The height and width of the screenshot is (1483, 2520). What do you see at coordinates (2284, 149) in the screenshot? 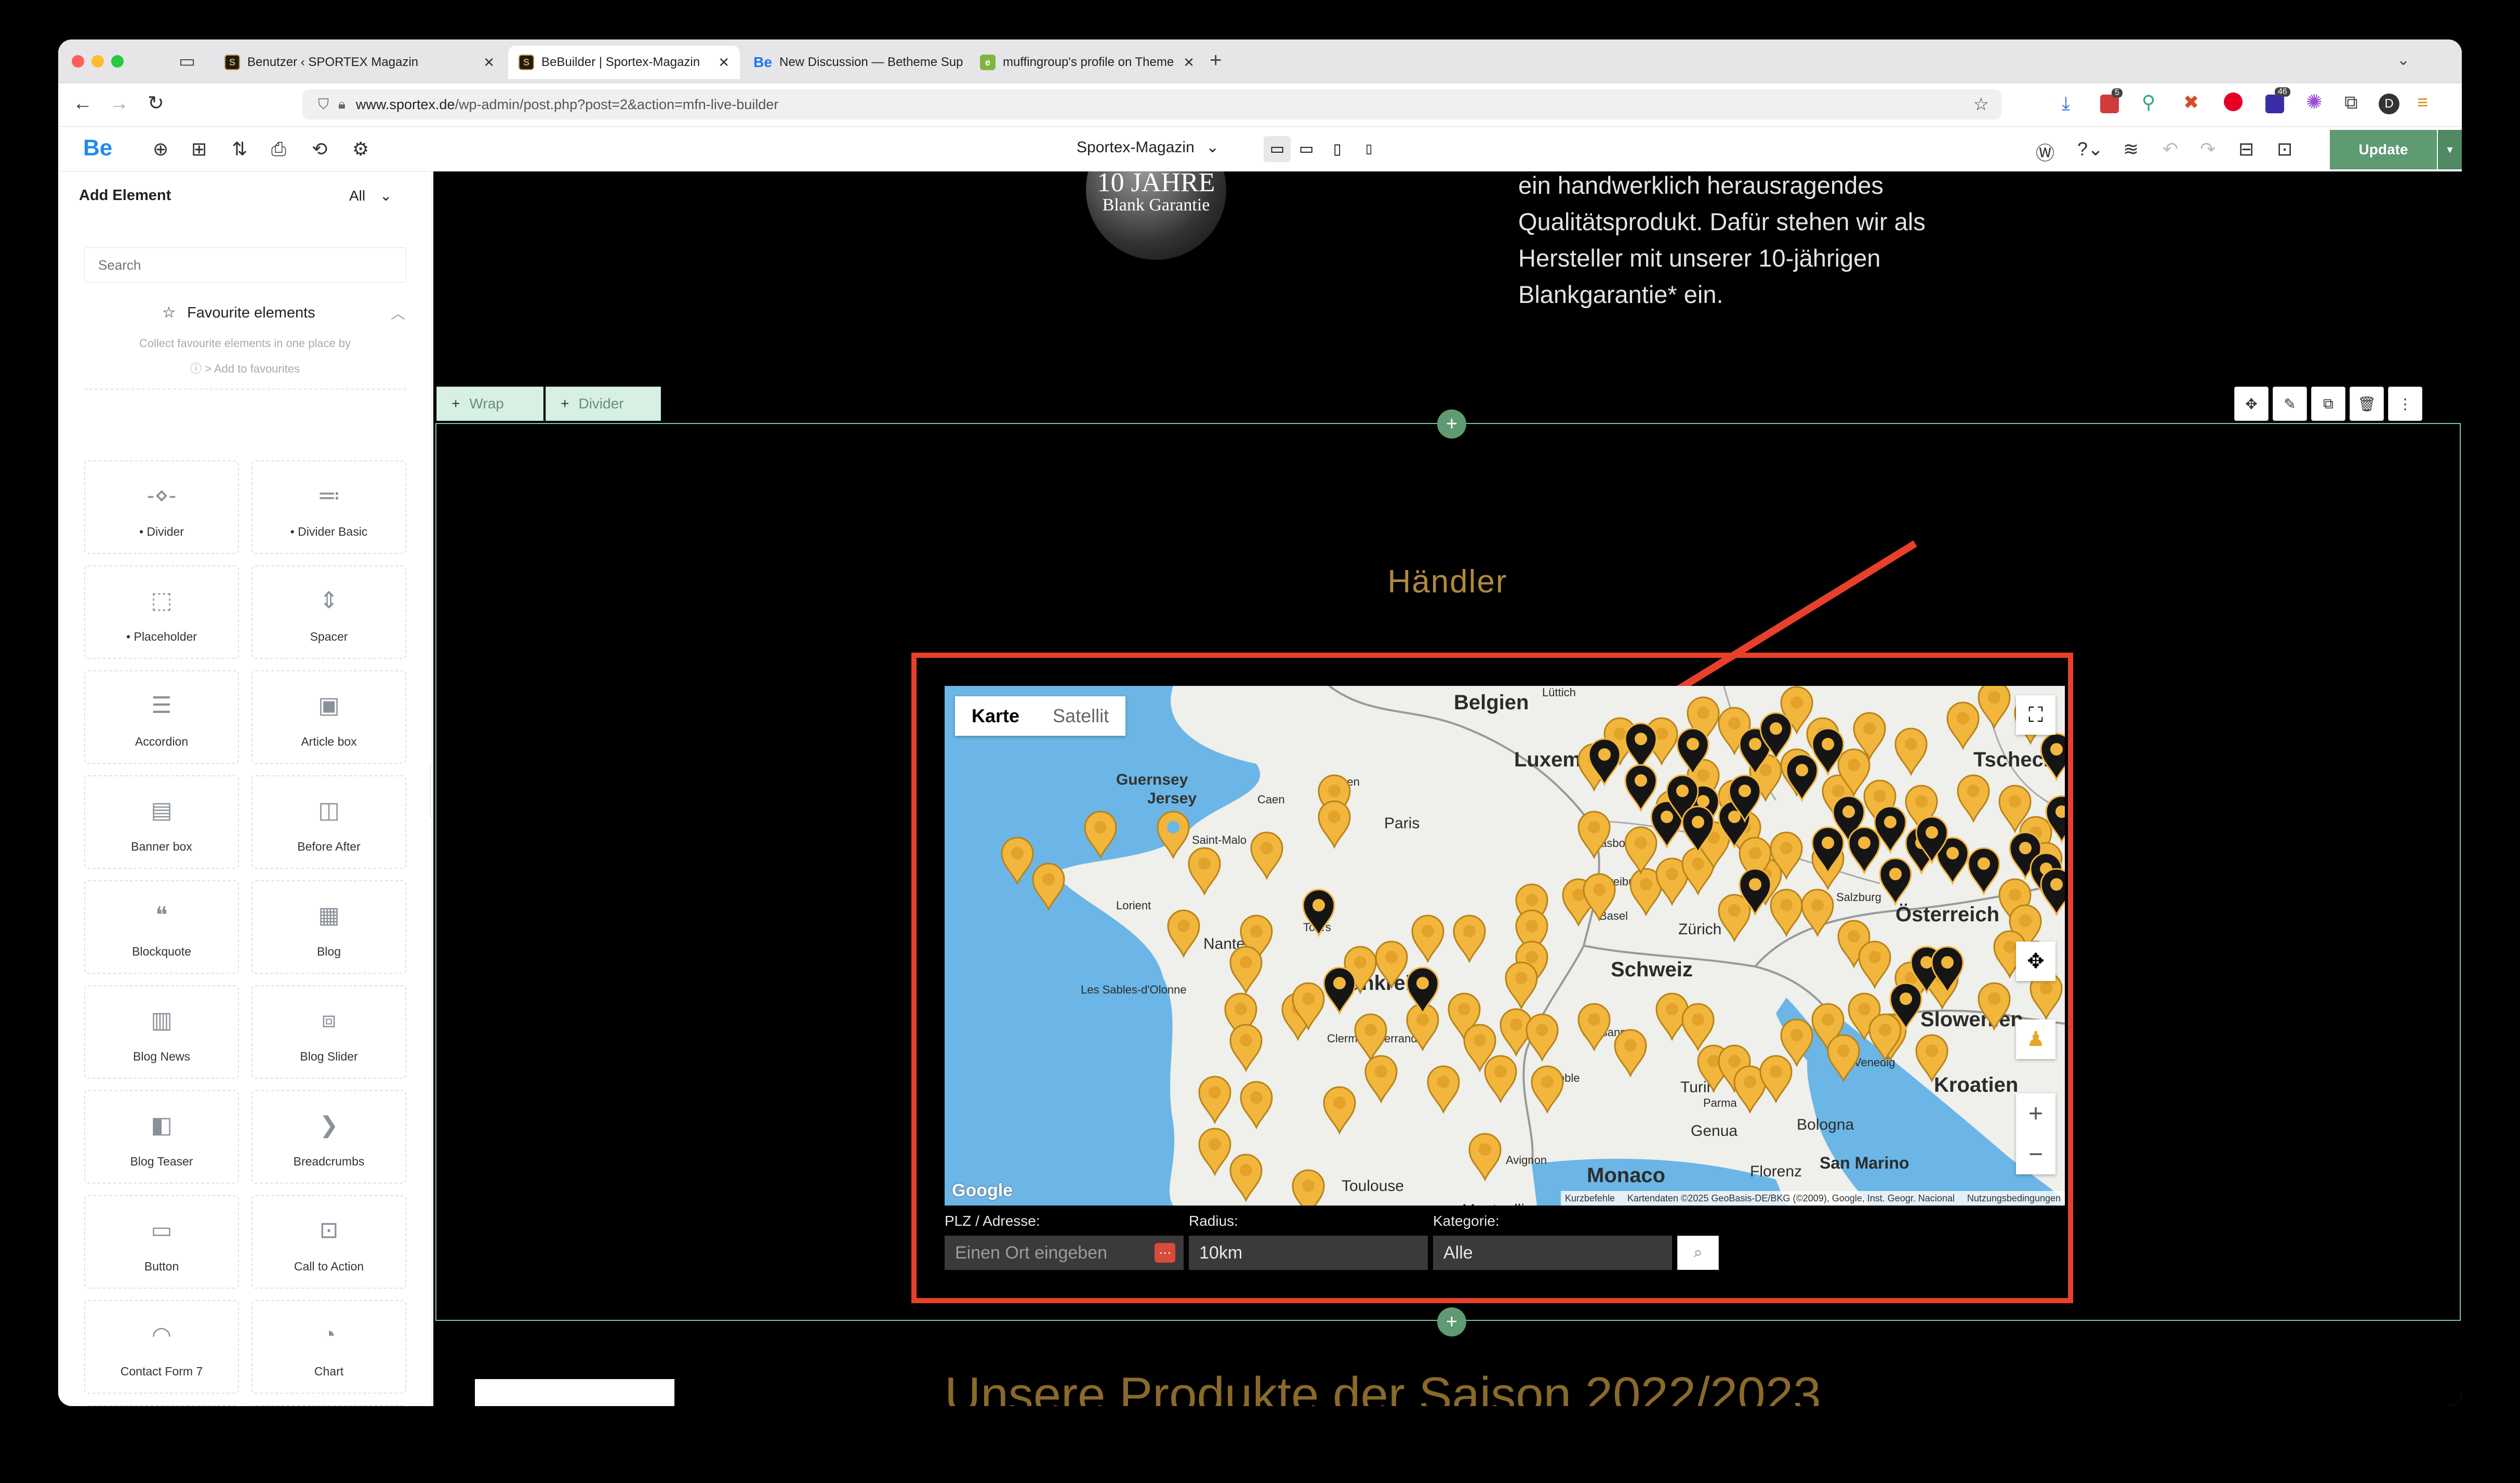
I see `preview-icon: ⊡` at bounding box center [2284, 149].